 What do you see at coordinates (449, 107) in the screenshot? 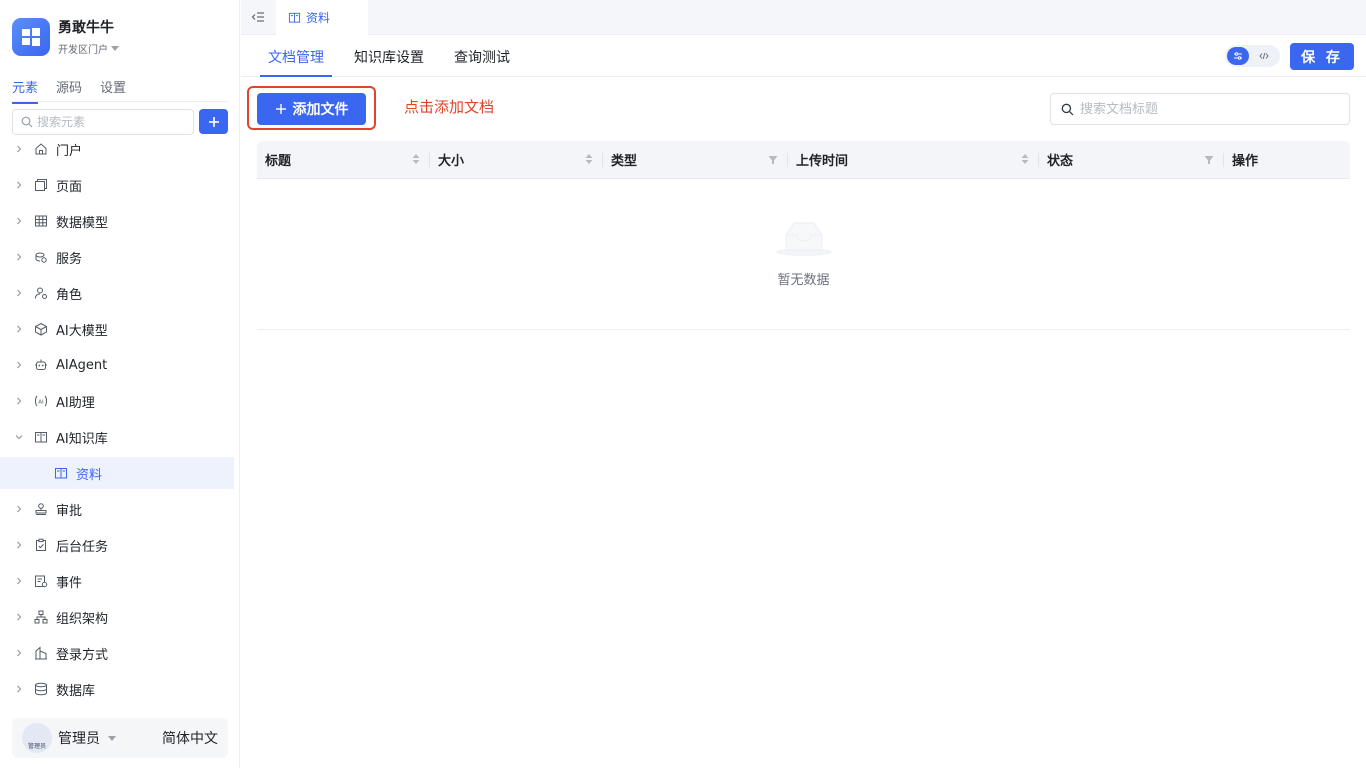
I see `annotation-text: 点击添加文档` at bounding box center [449, 107].